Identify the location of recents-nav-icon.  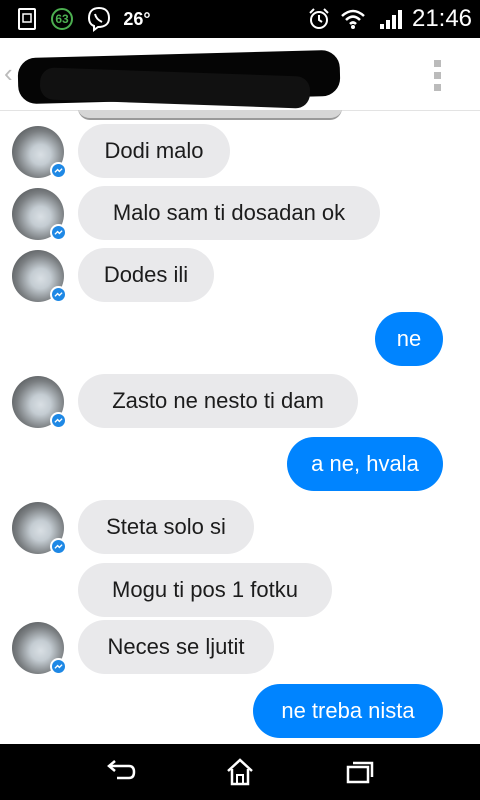
(360, 772).